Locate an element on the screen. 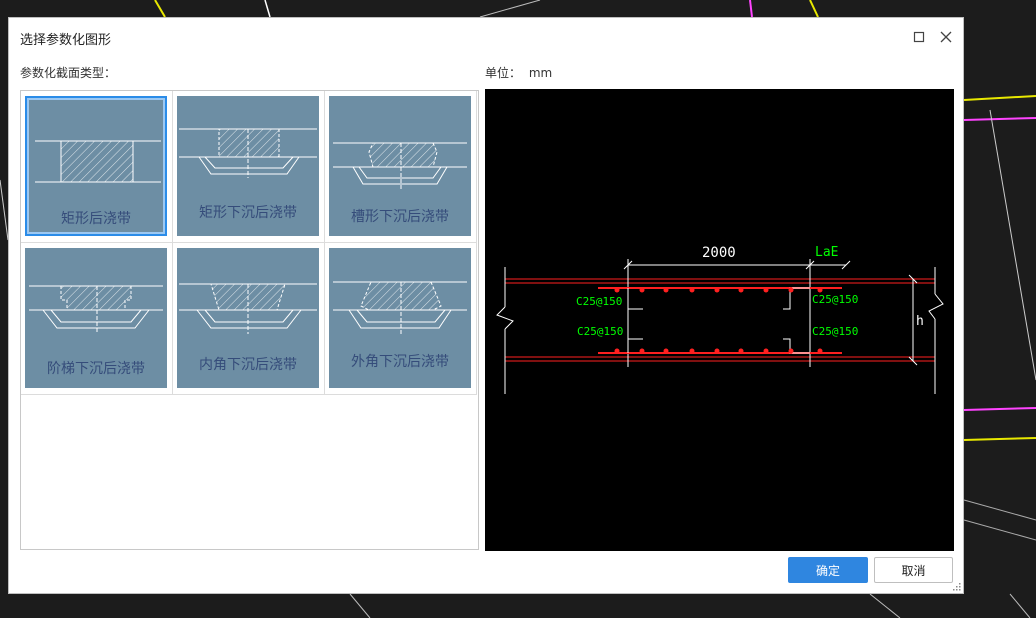 The width and height of the screenshot is (1036, 618). shape-option-step-sunken: 阶梯下沉后浇带 is located at coordinates (97, 319).